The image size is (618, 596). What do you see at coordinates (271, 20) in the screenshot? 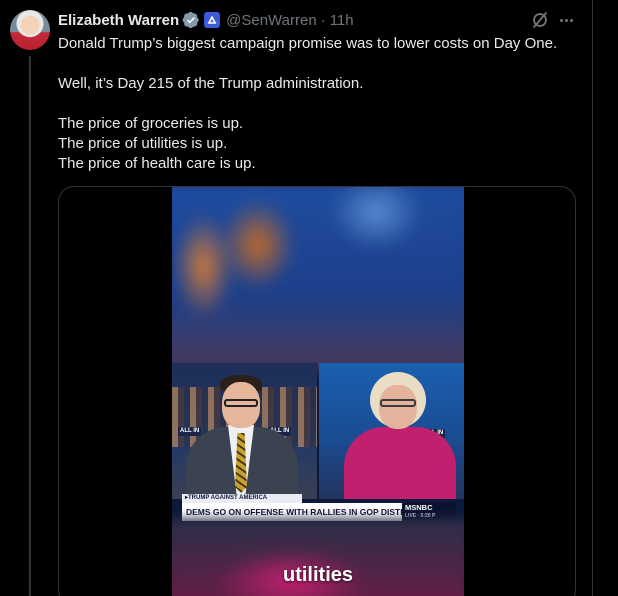
I see `author-handle: @SenWarren` at bounding box center [271, 20].